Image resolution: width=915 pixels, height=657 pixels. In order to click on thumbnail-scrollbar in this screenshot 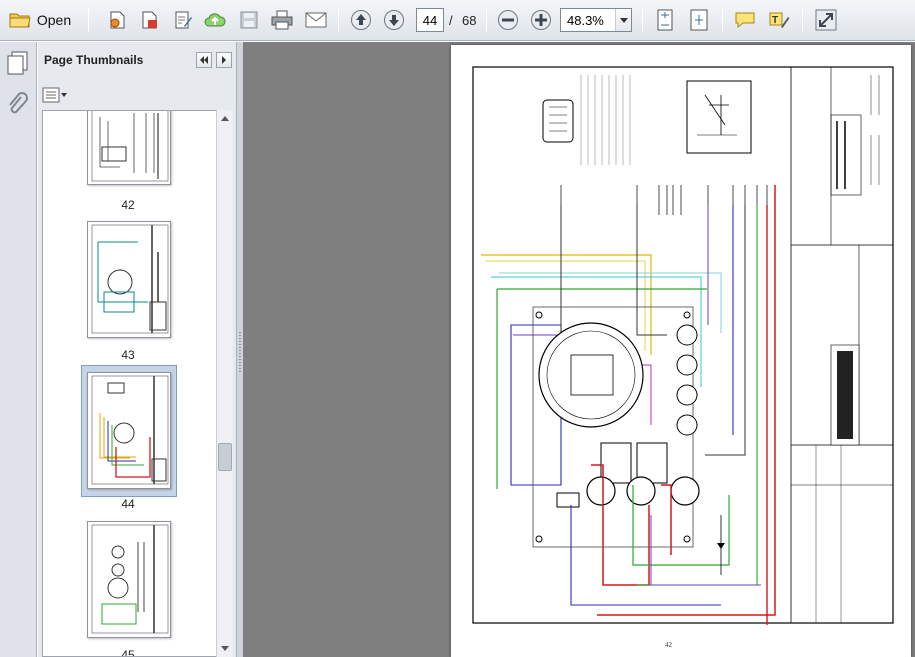, I will do `click(224, 383)`.